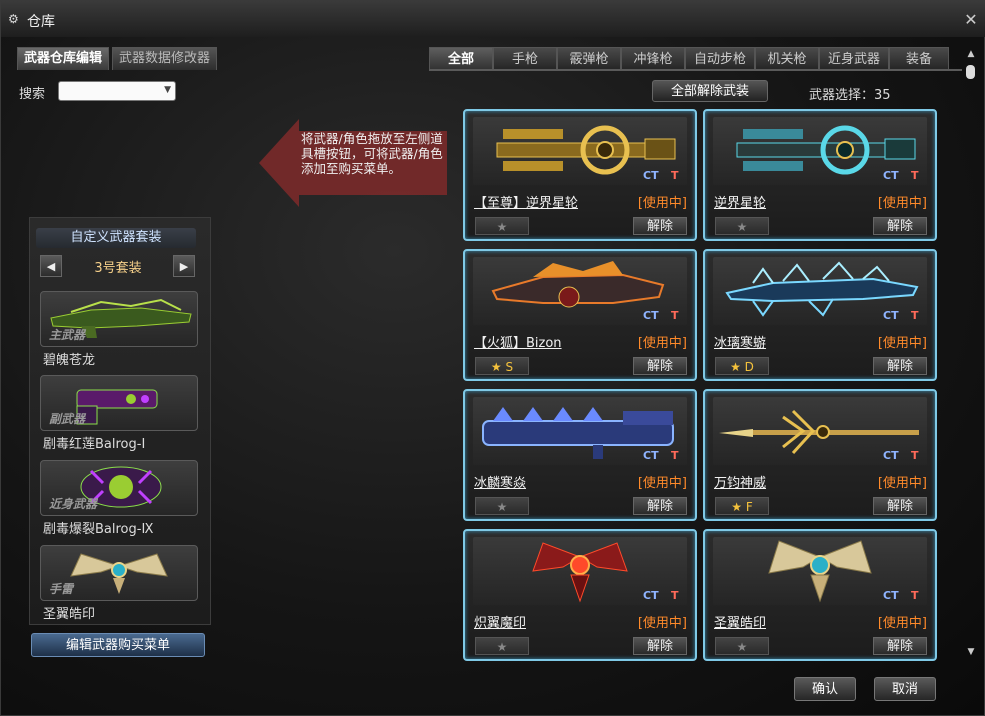  I want to click on chevron-down-icon: ▼, so click(167, 90).